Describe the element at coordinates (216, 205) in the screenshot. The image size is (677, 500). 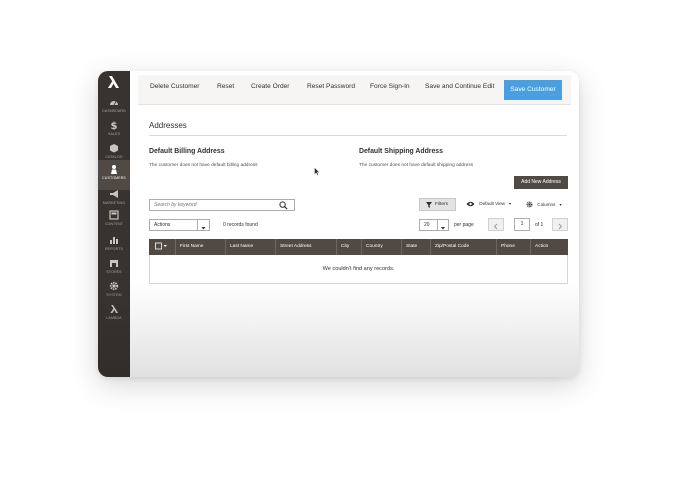
I see `search-input` at that location.